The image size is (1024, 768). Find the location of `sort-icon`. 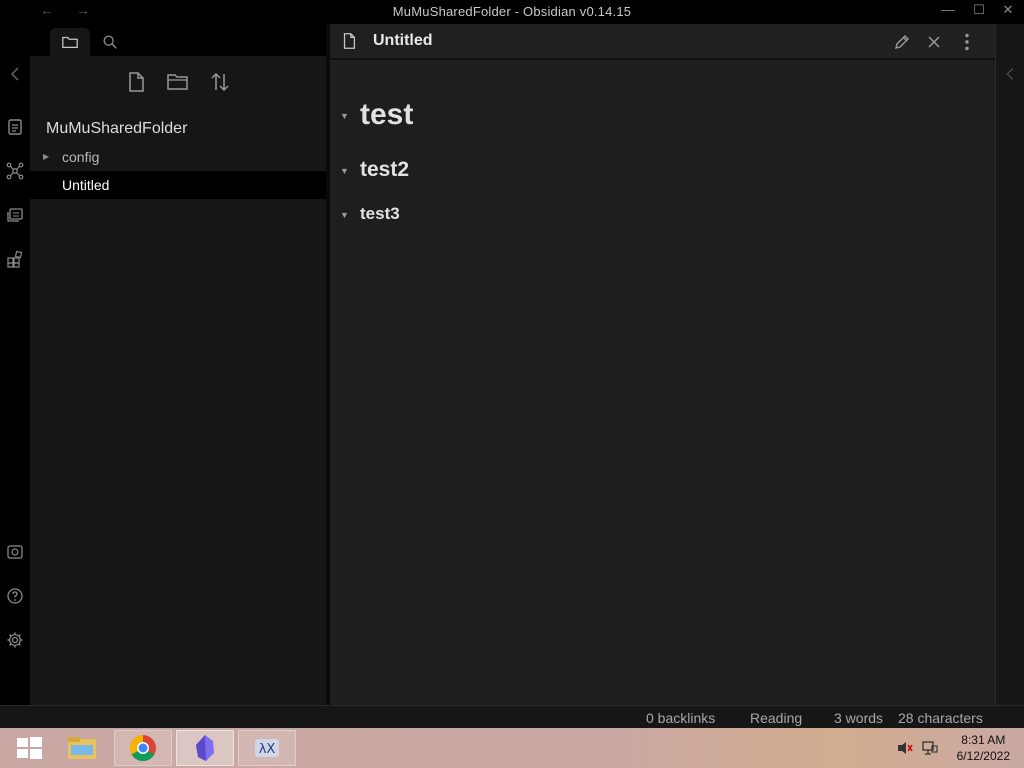

sort-icon is located at coordinates (220, 82).